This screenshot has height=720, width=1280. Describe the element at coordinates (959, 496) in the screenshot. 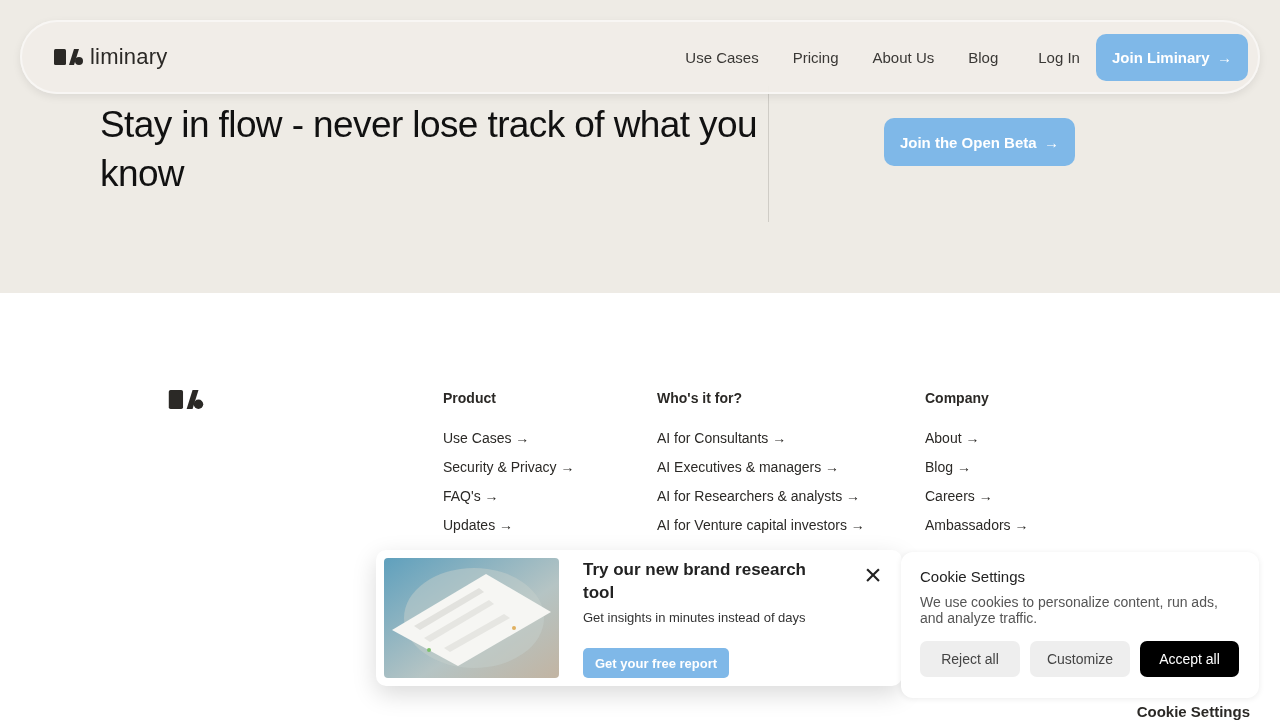

I see `footer-link: Careers →` at that location.